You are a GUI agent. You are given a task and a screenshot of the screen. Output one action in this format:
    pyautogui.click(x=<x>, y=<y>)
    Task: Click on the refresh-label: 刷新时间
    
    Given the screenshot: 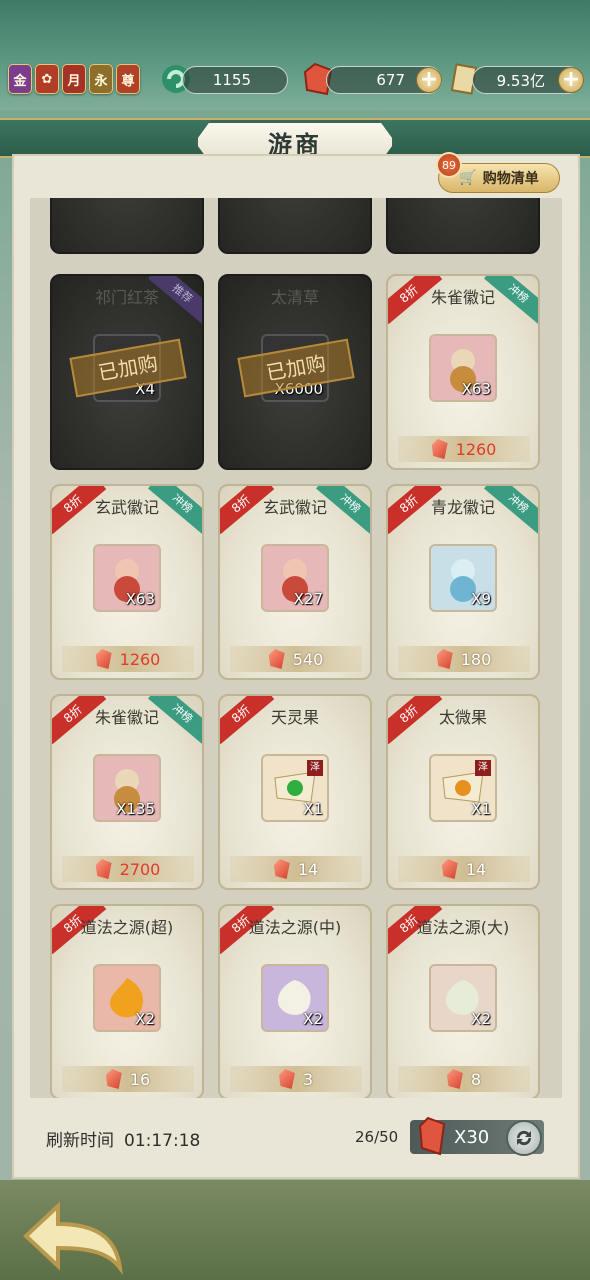 What is the action you would take?
    pyautogui.click(x=80, y=1141)
    